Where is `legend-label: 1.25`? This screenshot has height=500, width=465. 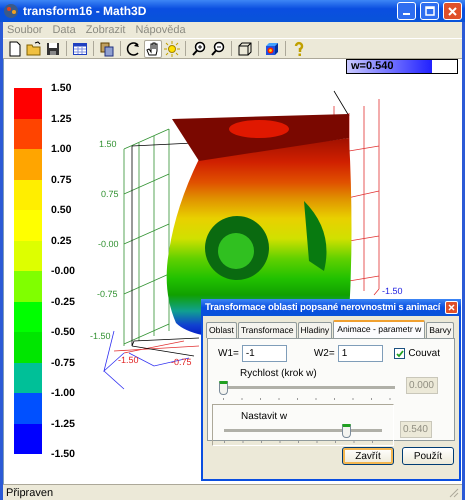 legend-label: 1.25 is located at coordinates (61, 118).